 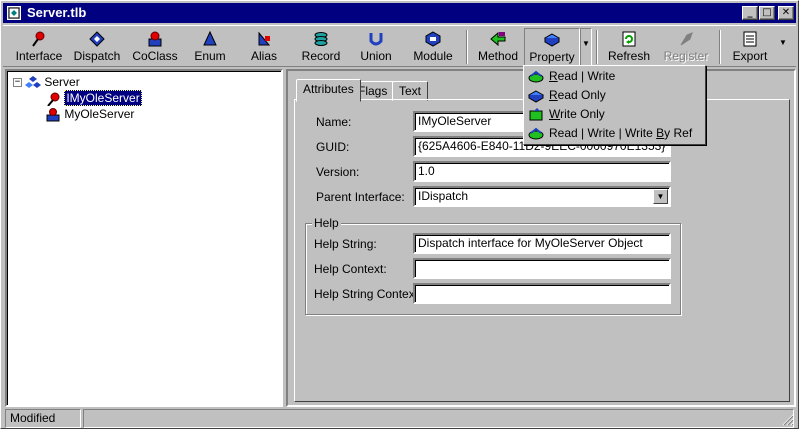 I want to click on maximize-button: □, so click(x=767, y=13).